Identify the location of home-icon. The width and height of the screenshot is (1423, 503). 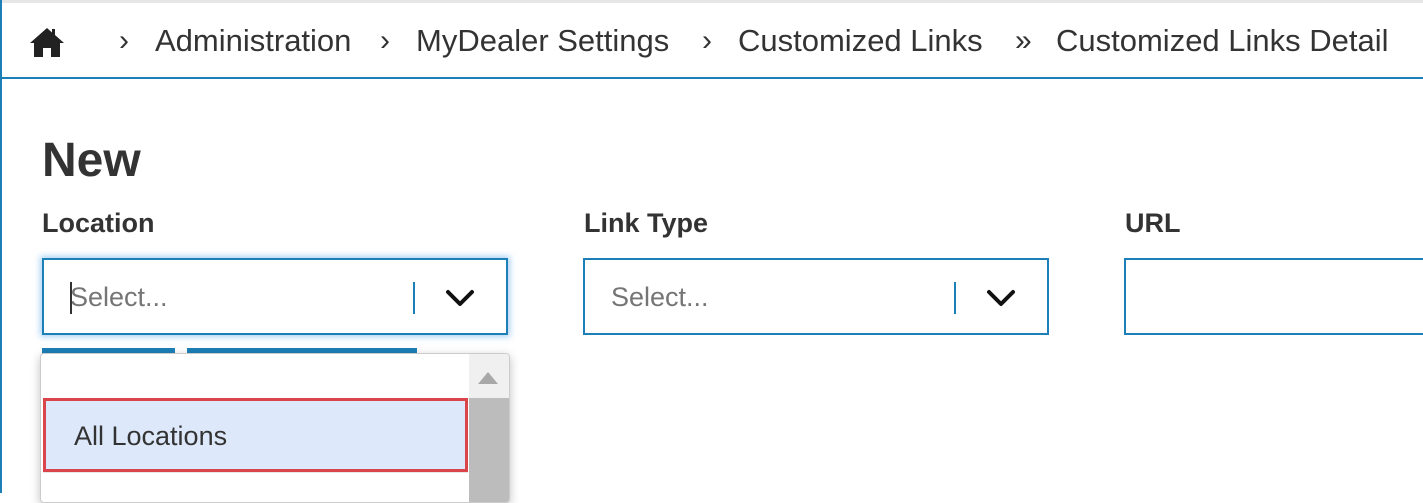
(47, 42).